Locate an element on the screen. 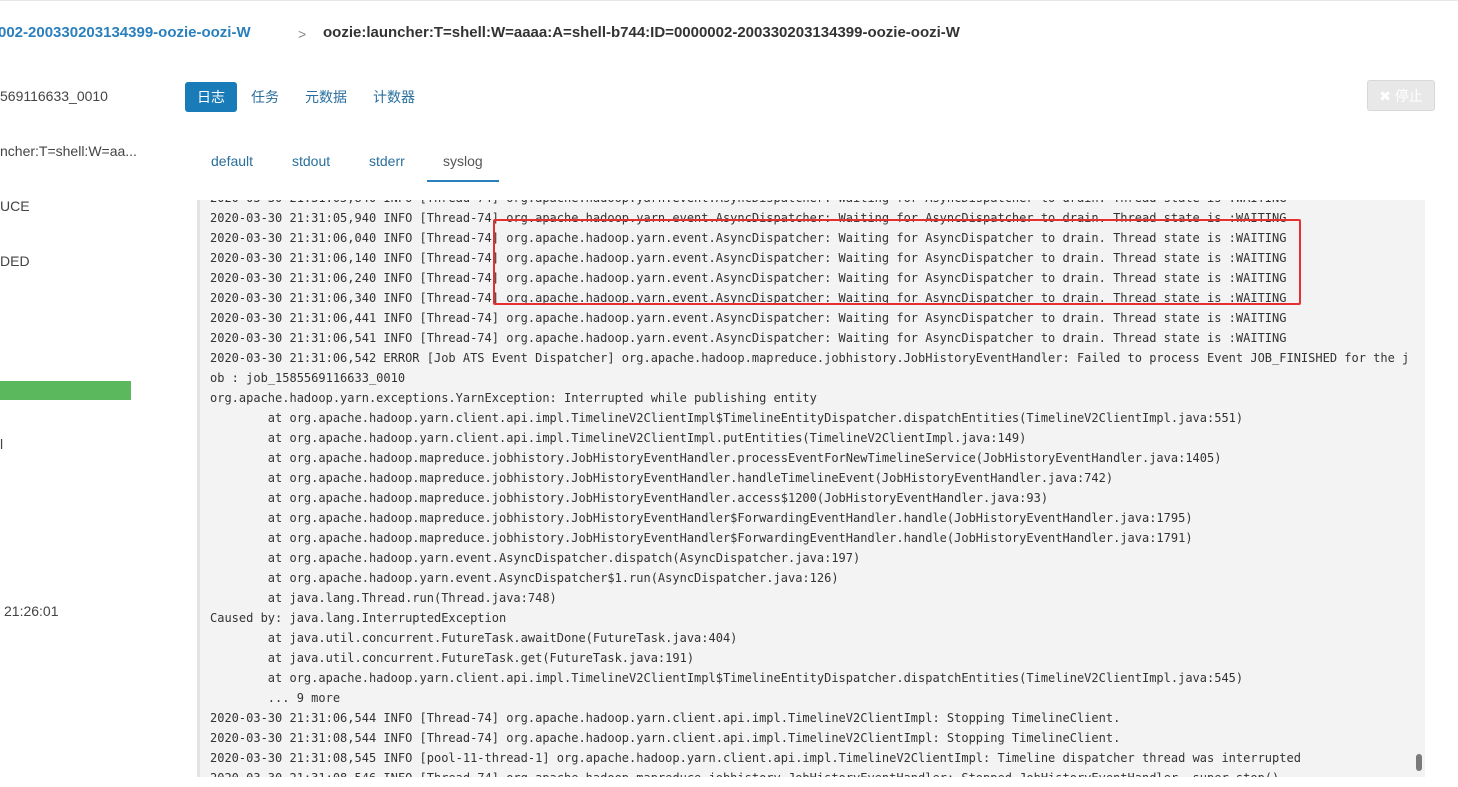 Image resolution: width=1458 pixels, height=787 pixels. tab-metadata: 元数据 is located at coordinates (326, 97).